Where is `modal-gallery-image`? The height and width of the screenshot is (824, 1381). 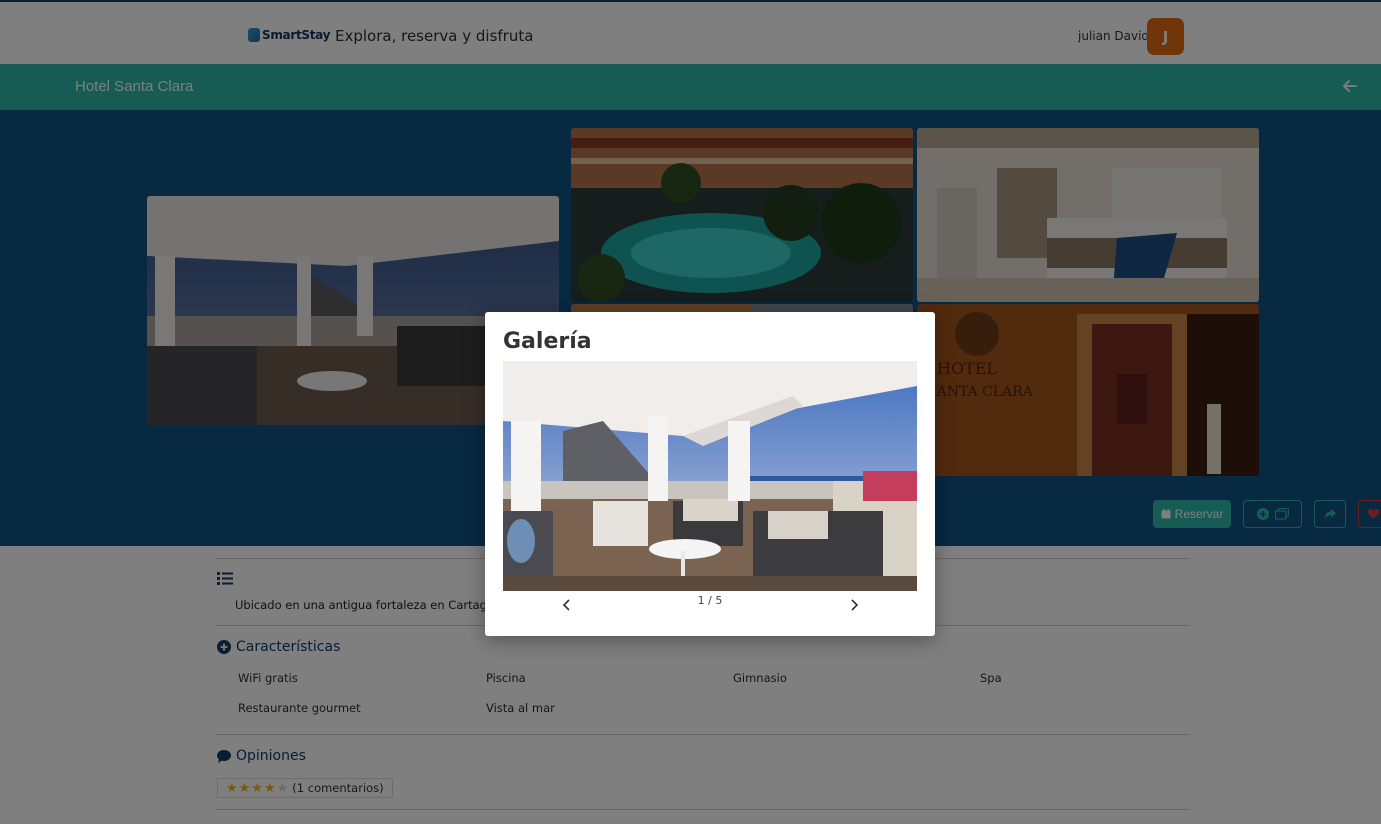
modal-gallery-image is located at coordinates (710, 476).